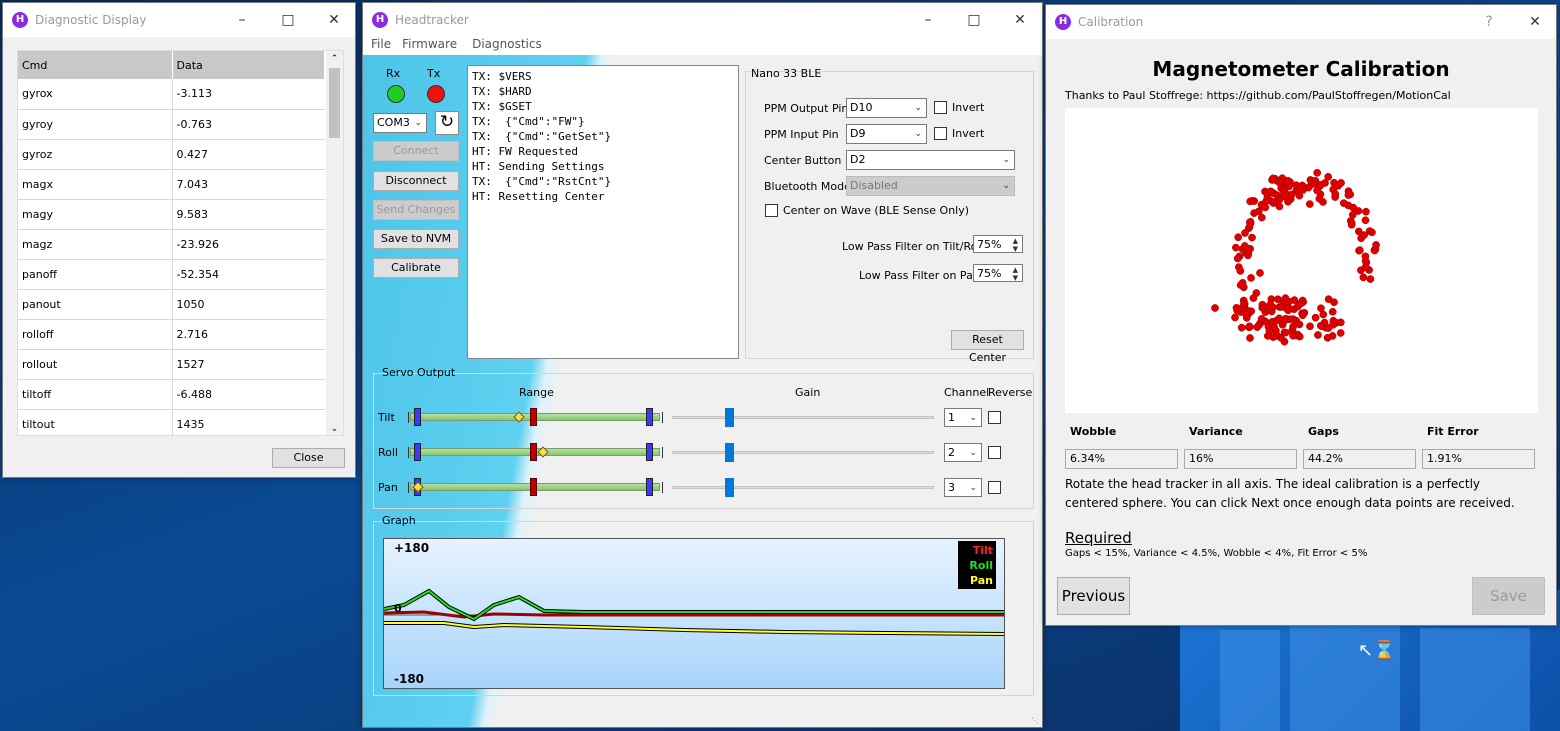 The width and height of the screenshot is (1560, 731). I want to click on ppm-input-select: D9 ⌄, so click(886, 134).